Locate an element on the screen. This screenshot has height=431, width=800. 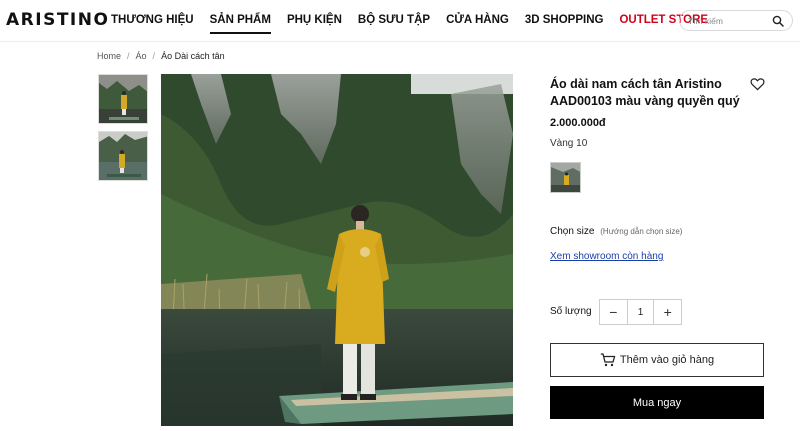
nav-item-thuong-hieu: THƯƠNG HIỆU is located at coordinates (152, 24).